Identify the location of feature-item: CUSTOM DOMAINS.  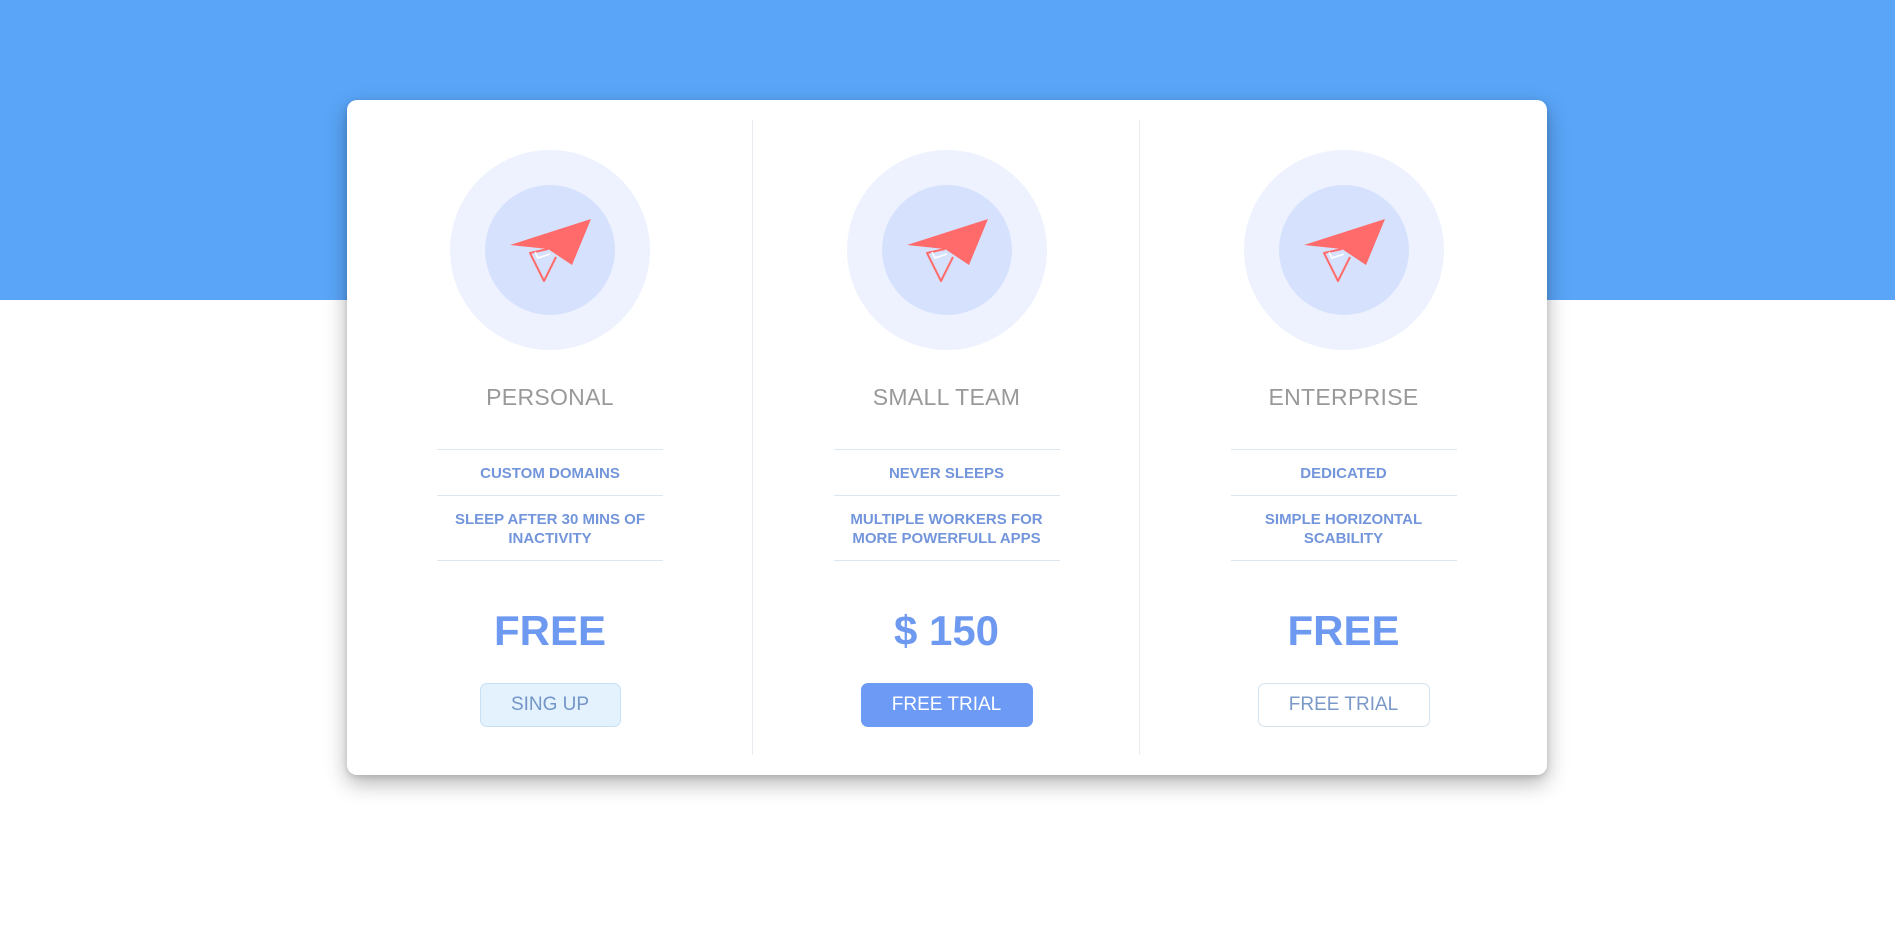
(550, 473).